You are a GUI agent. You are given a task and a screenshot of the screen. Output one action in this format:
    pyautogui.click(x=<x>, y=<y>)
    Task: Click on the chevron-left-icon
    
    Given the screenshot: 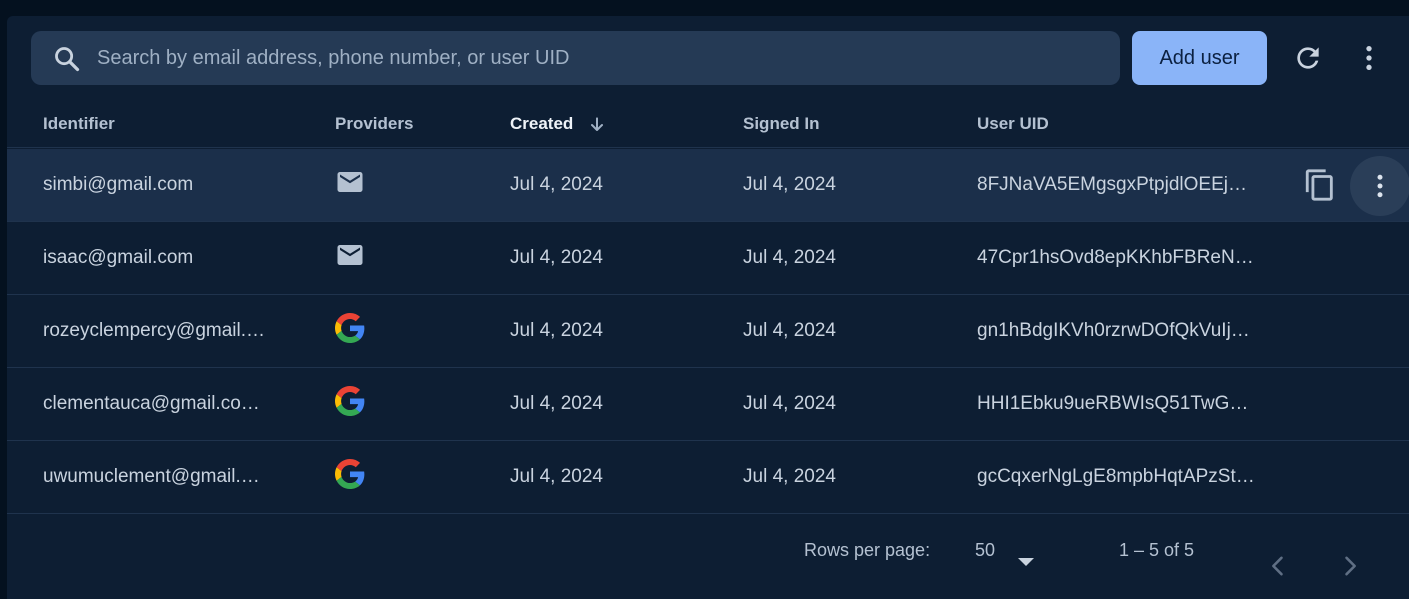 What is the action you would take?
    pyautogui.click(x=1278, y=566)
    